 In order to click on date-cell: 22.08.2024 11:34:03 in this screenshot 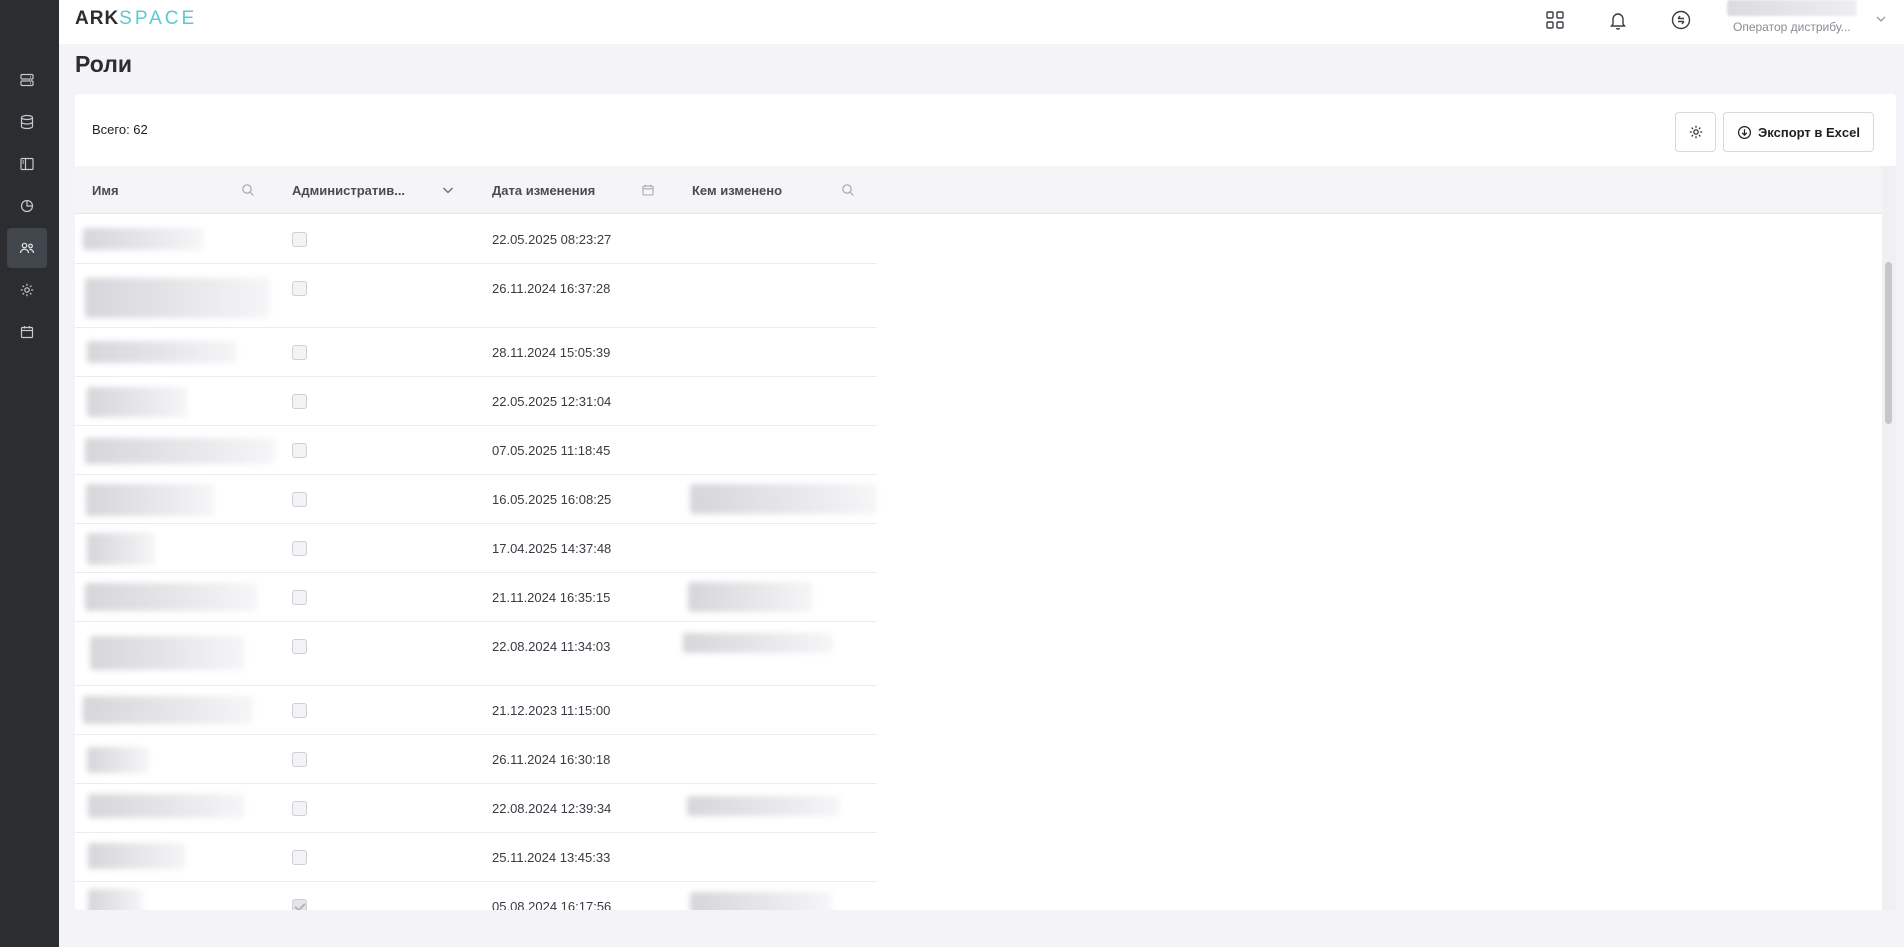, I will do `click(551, 646)`.